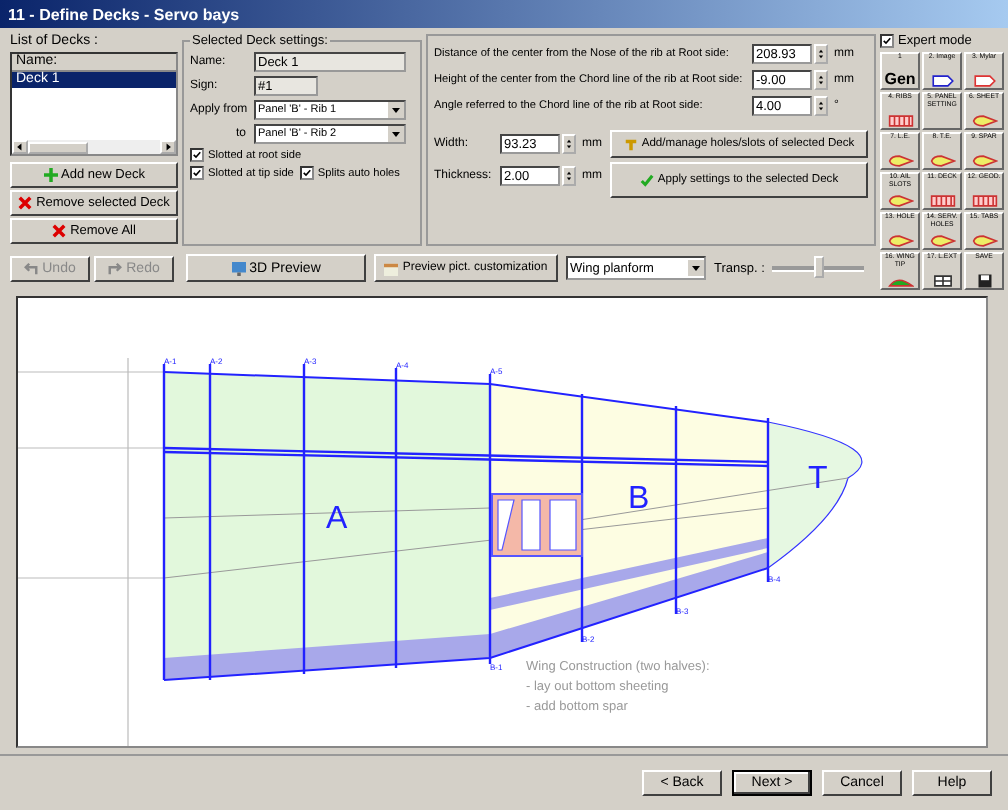 The width and height of the screenshot is (1008, 810). I want to click on slider-thumb, so click(819, 266).